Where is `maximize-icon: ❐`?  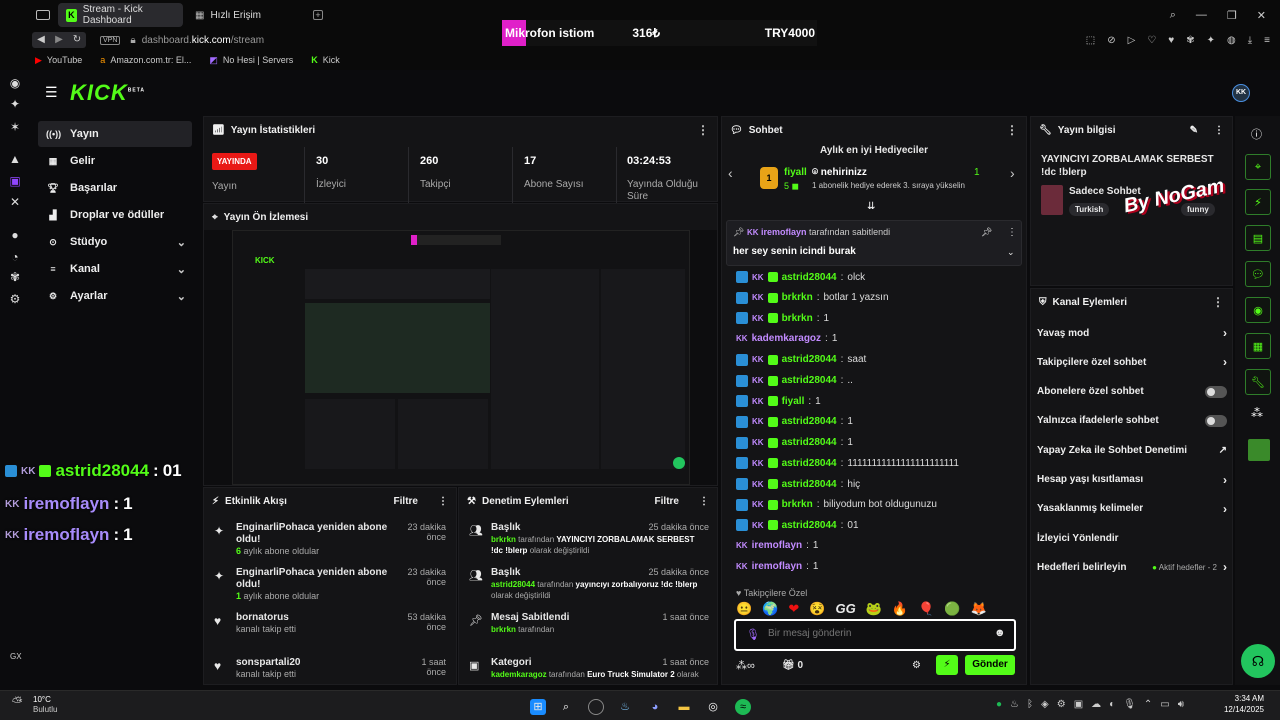
maximize-icon: ❐ is located at coordinates (1232, 15).